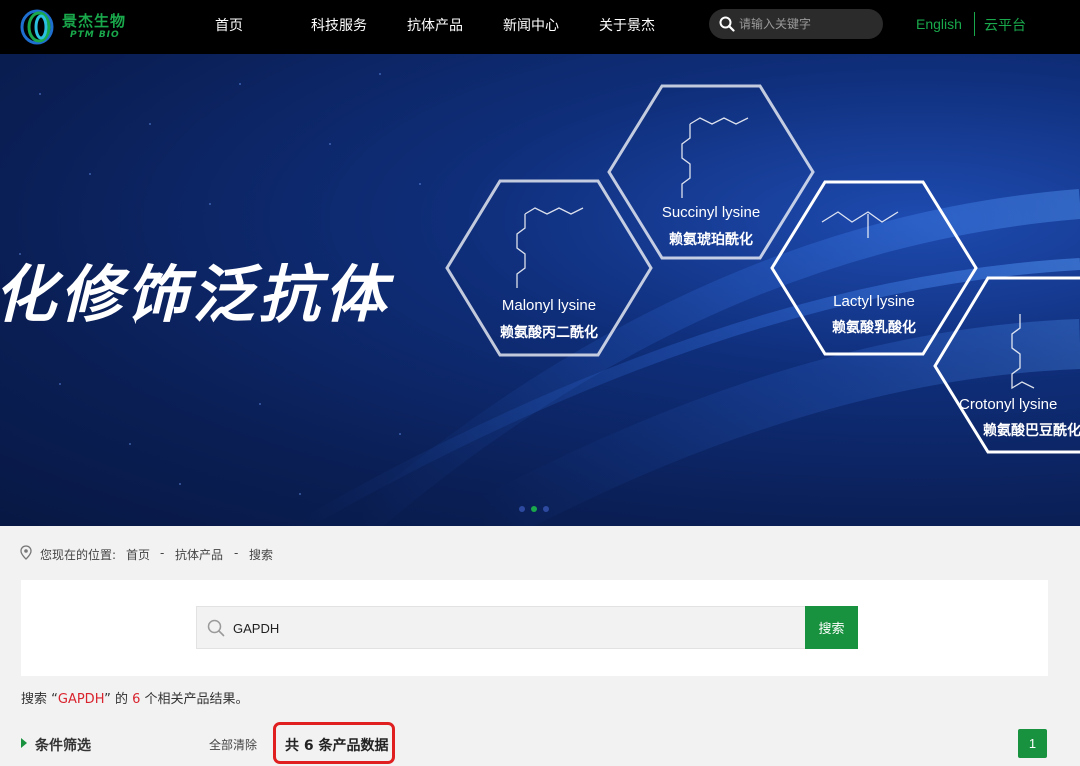  Describe the element at coordinates (1032, 743) in the screenshot. I see `pagination-page-1: 1` at that location.